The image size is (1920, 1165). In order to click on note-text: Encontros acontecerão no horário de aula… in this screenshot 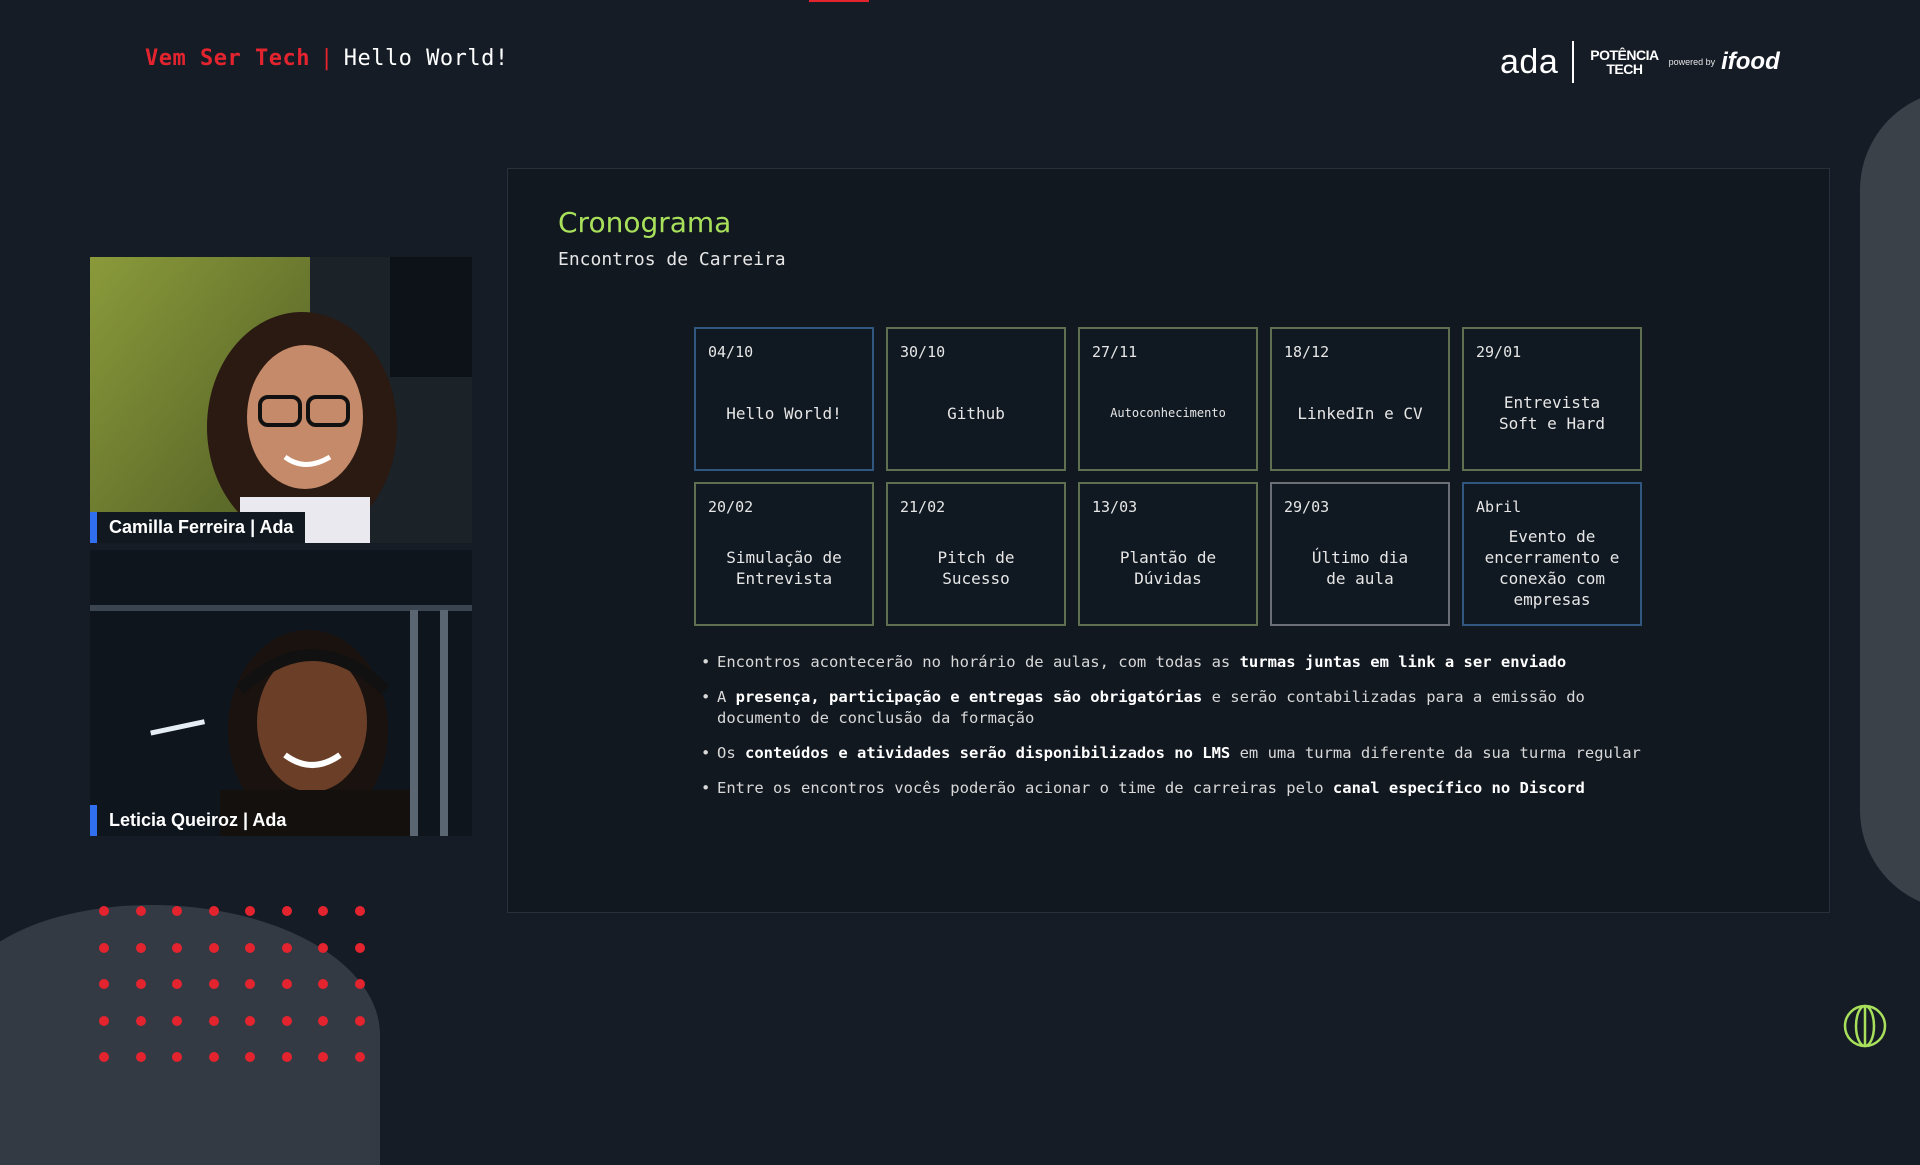, I will do `click(978, 662)`.